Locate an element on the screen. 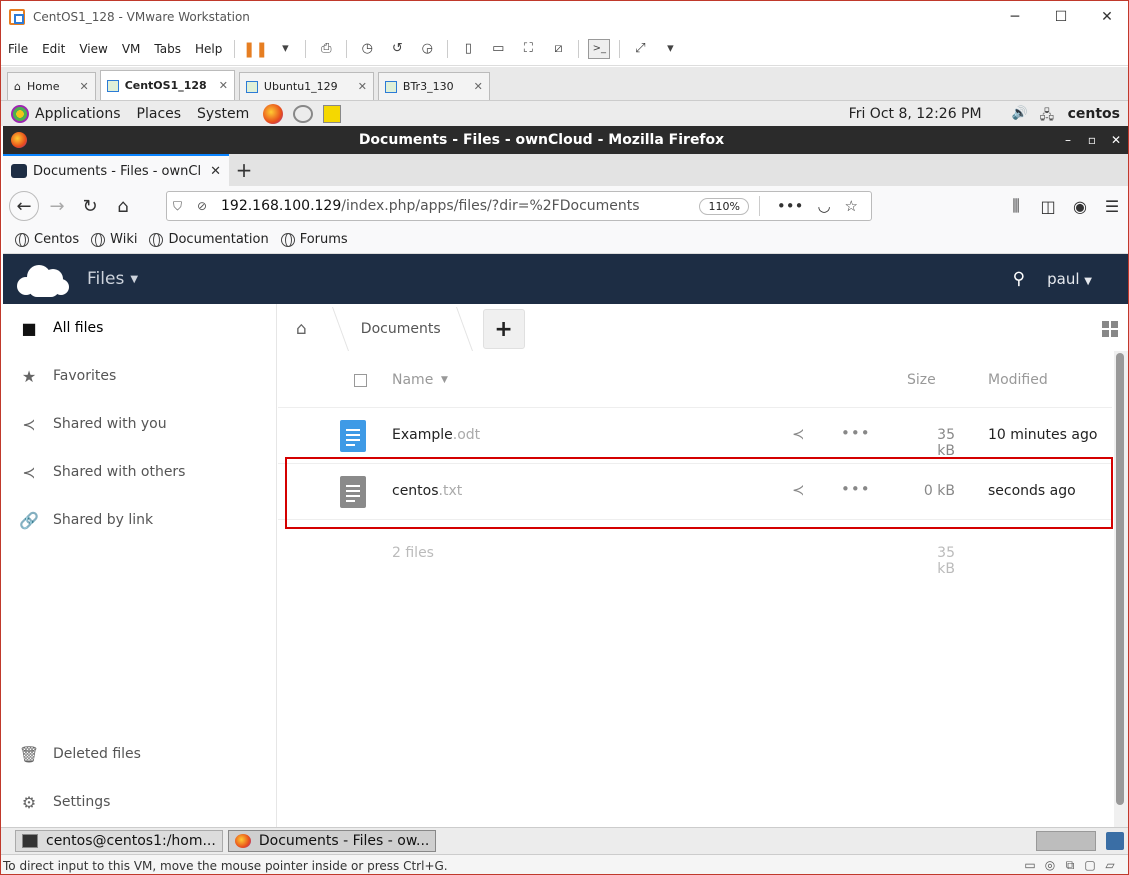 The image size is (1129, 875). library-view-icon: ▯ is located at coordinates (468, 49).